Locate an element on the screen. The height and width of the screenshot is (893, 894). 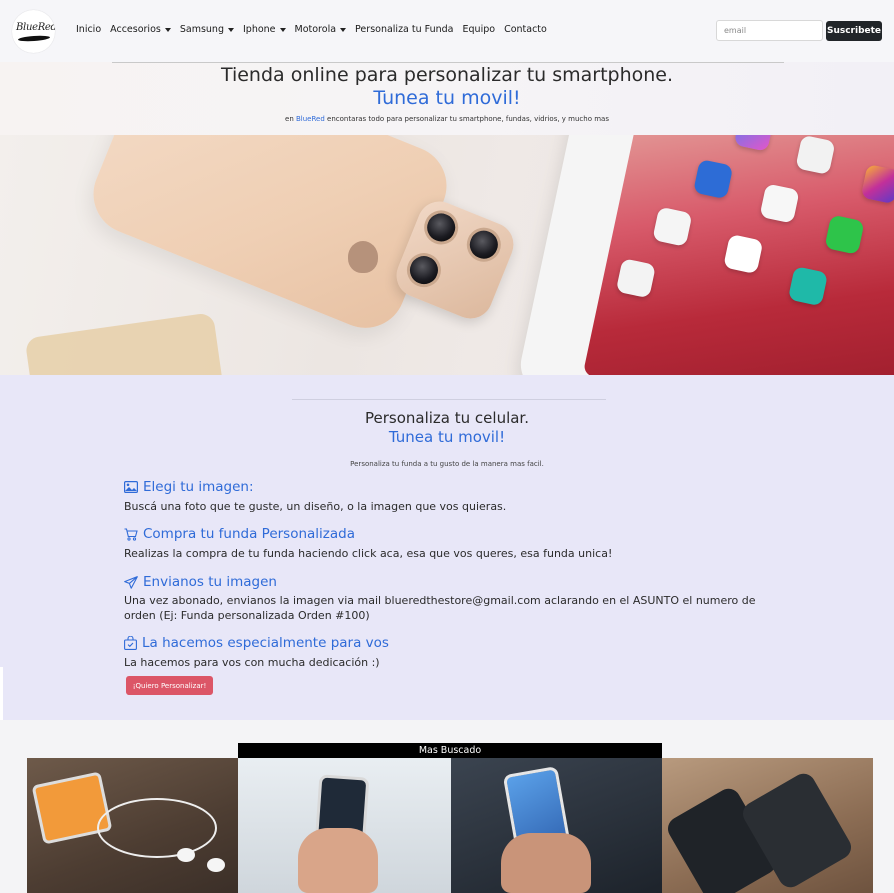
nav-item-label: Motorola is located at coordinates (315, 29).